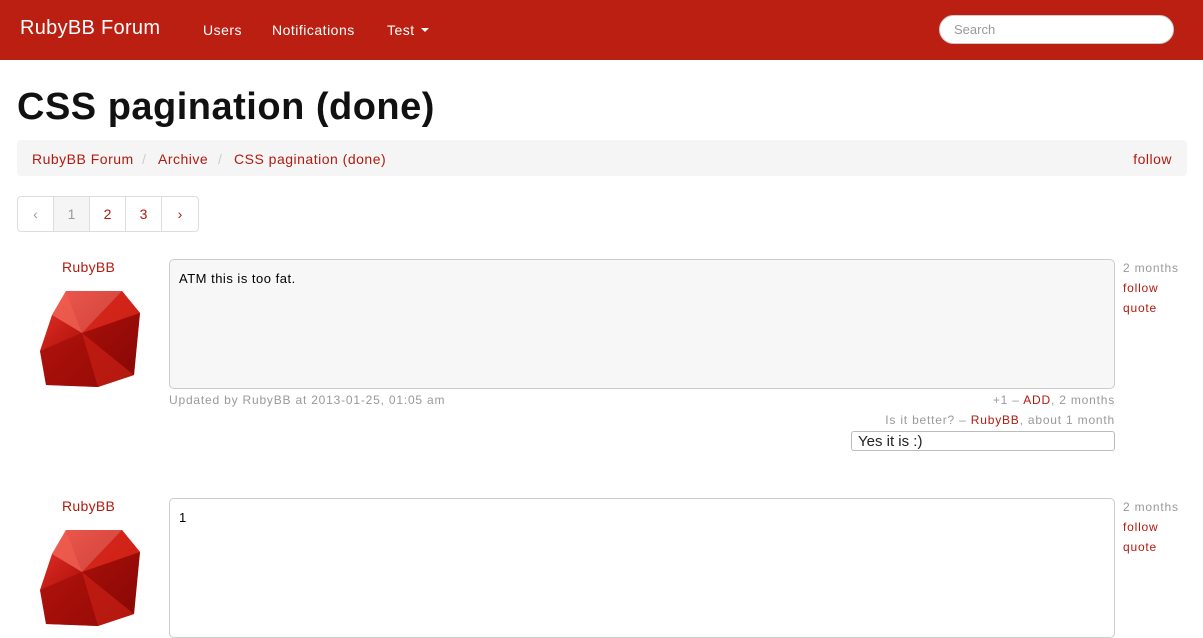  What do you see at coordinates (601, 30) in the screenshot?
I see `navbar: RubyBB Forum Users Notifications Test` at bounding box center [601, 30].